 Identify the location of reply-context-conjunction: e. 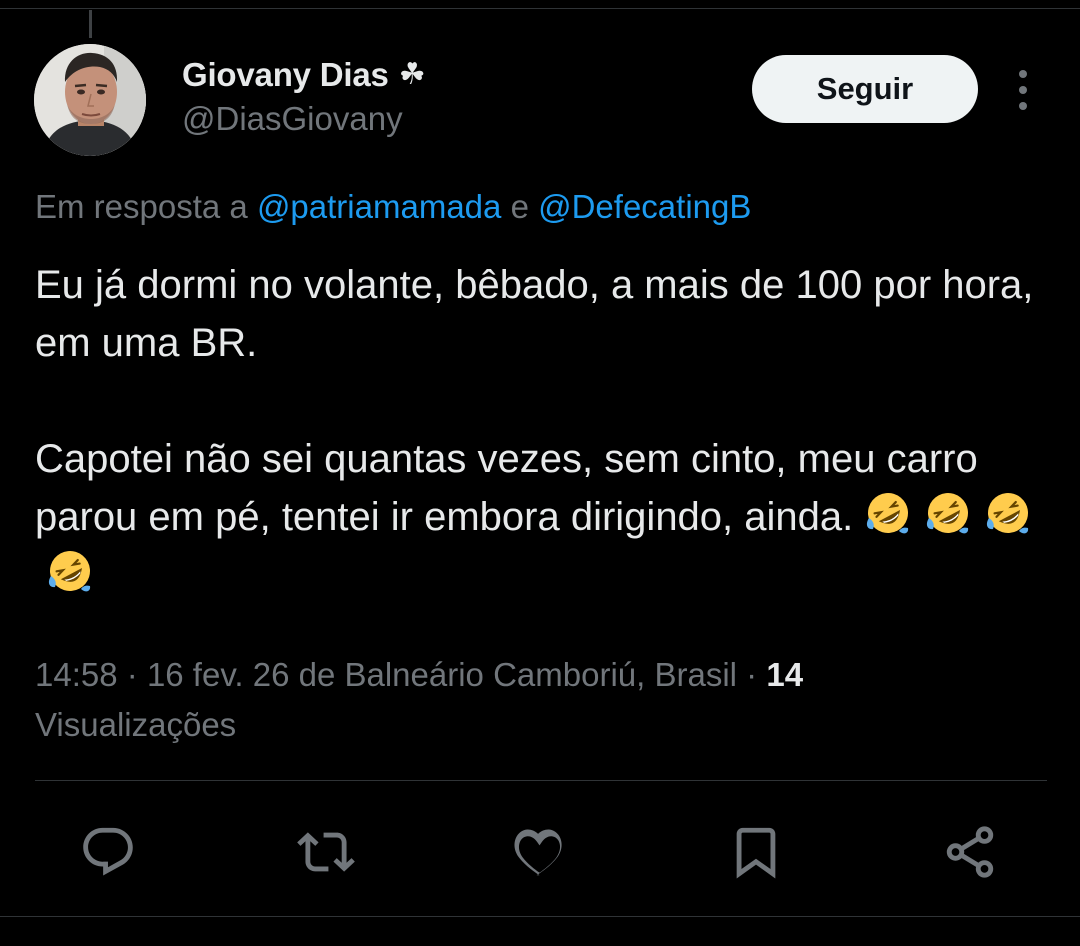
(519, 206).